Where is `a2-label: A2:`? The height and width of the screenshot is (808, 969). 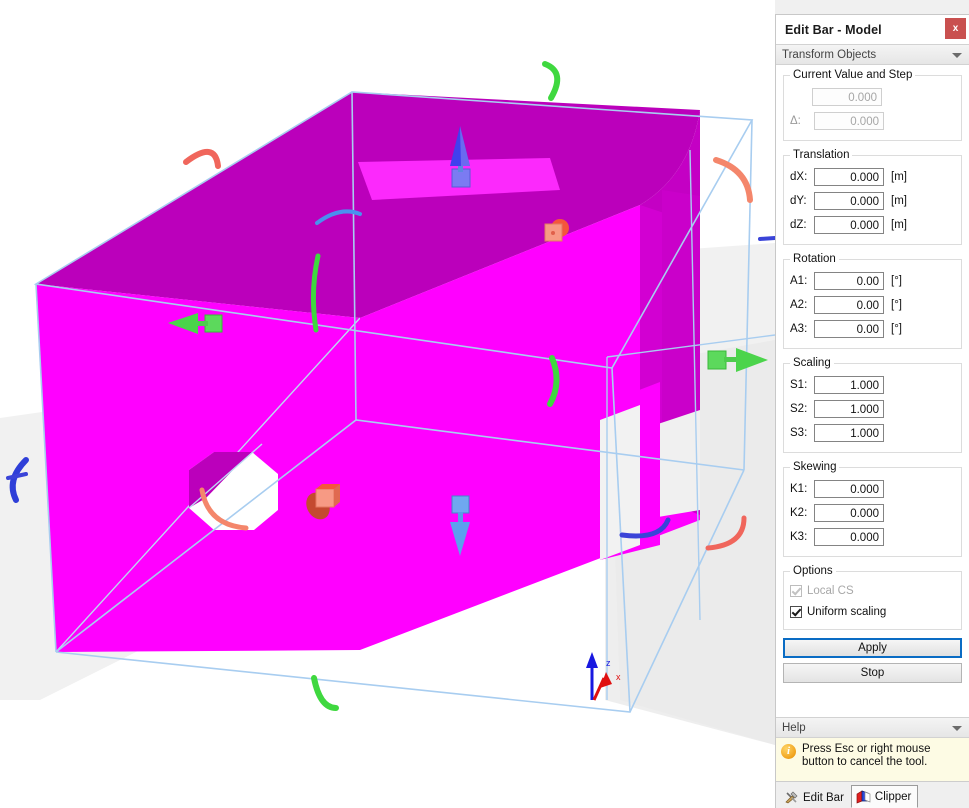
a2-label: A2: is located at coordinates (799, 305).